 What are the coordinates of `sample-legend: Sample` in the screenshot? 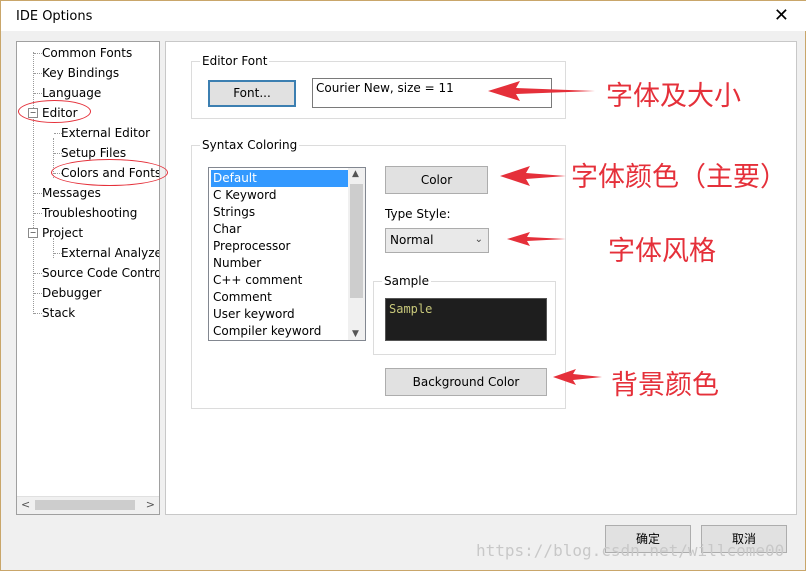 It's located at (406, 281).